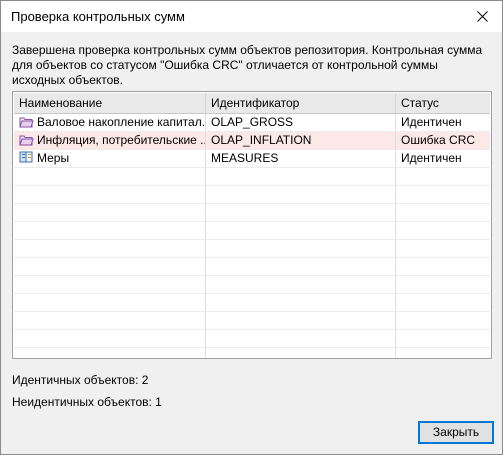 This screenshot has width=503, height=455. What do you see at coordinates (110, 103) in the screenshot?
I see `column-header-name: Наименование` at bounding box center [110, 103].